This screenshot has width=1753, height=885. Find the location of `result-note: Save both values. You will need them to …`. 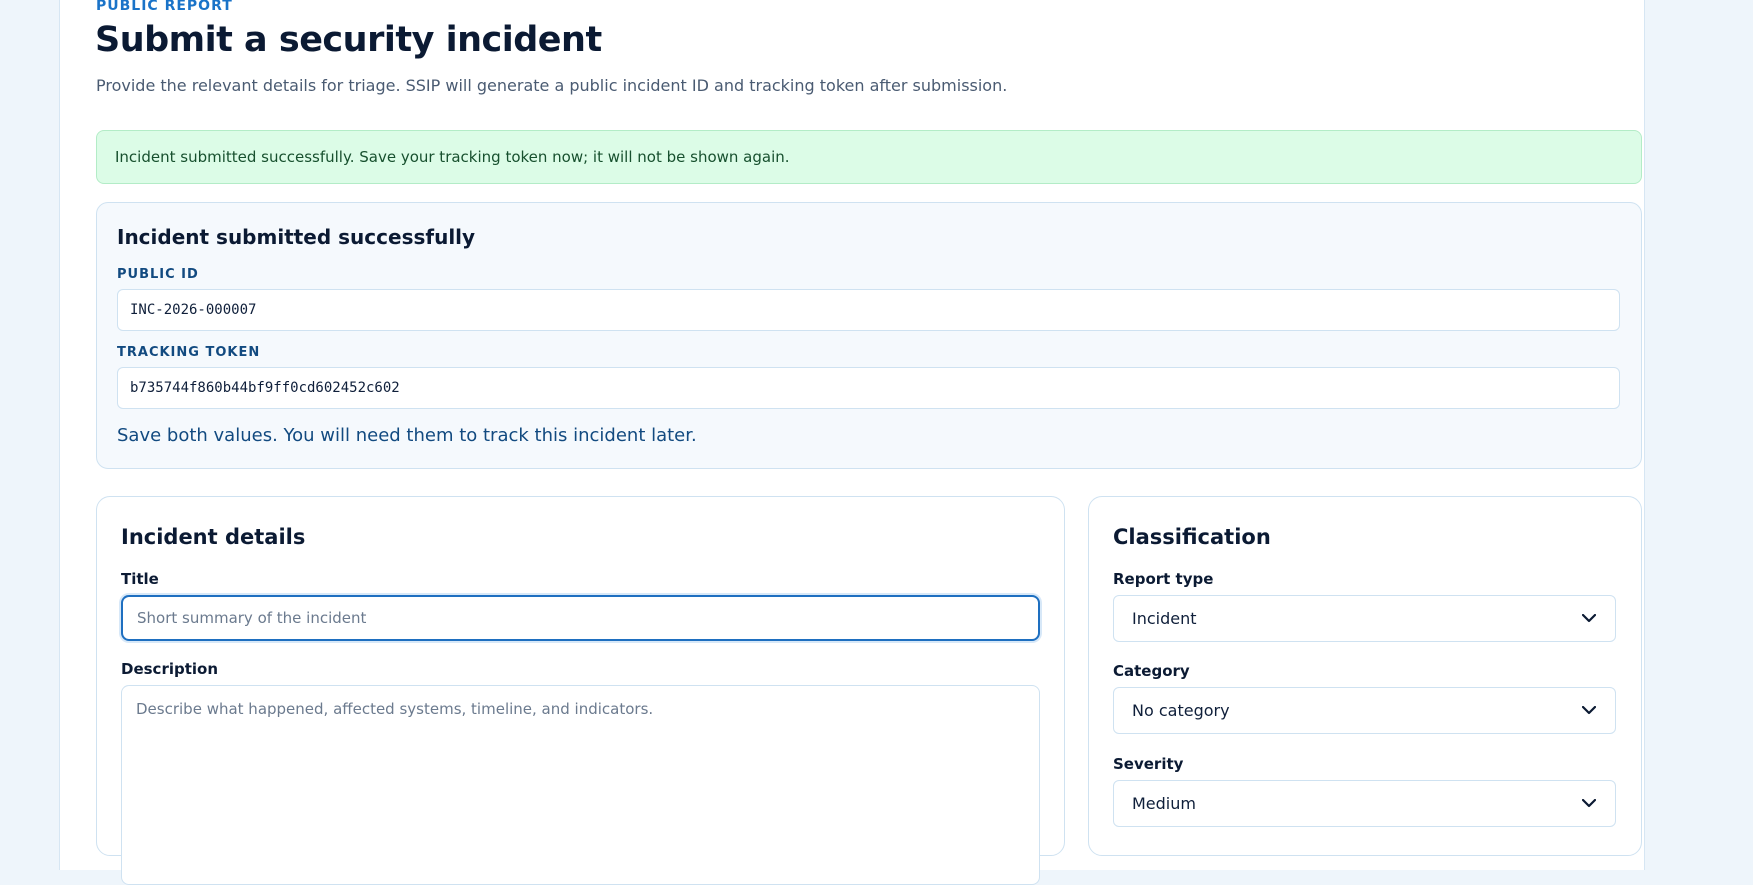

result-note: Save both values. You will need them to … is located at coordinates (407, 435).